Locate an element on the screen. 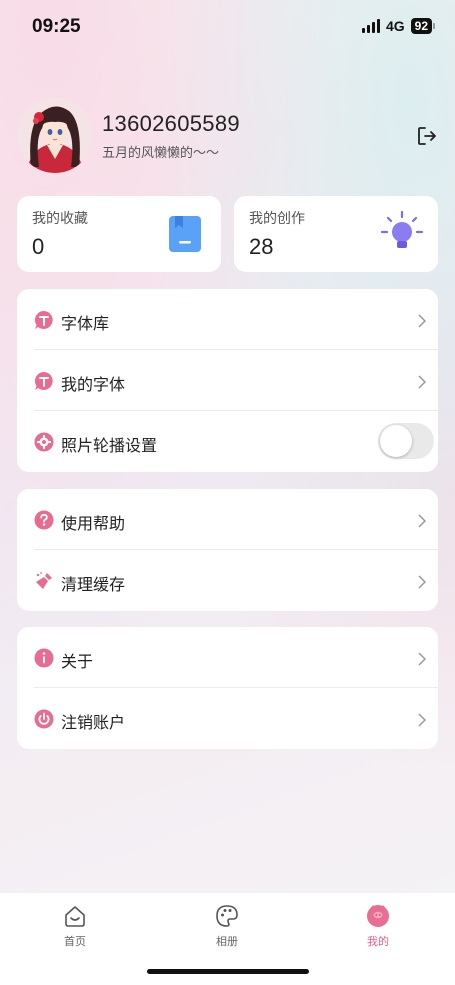  favorites-label: 我的收藏 is located at coordinates (60, 219).